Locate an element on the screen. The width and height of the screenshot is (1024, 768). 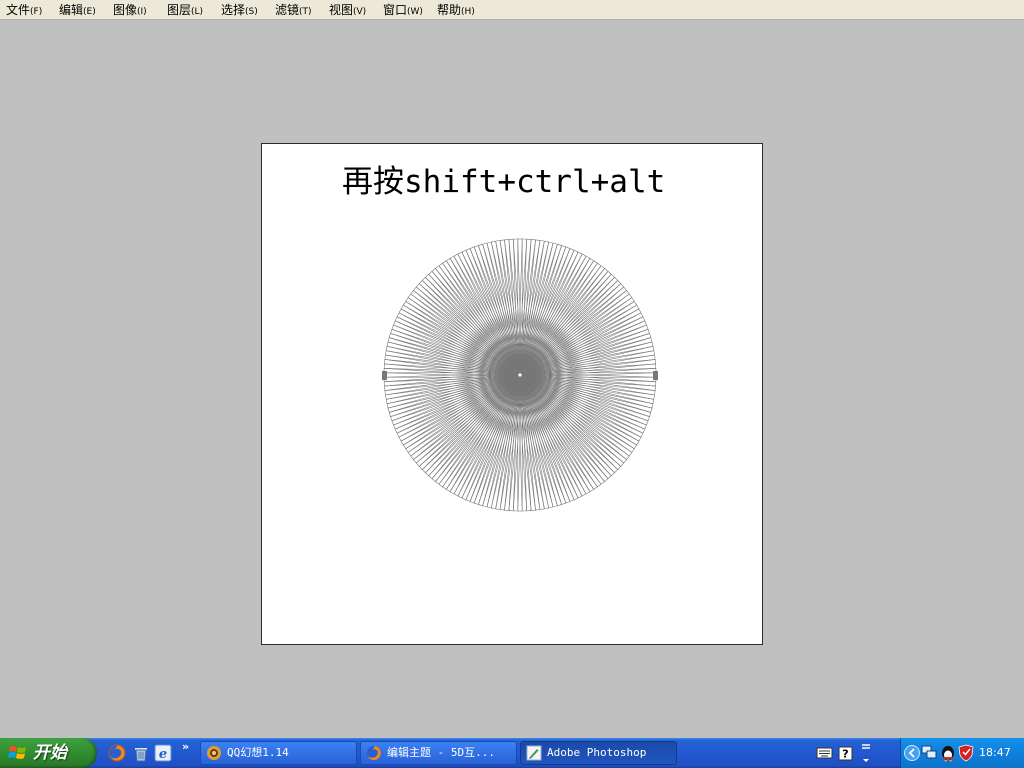
right-handle is located at coordinates (655, 375).